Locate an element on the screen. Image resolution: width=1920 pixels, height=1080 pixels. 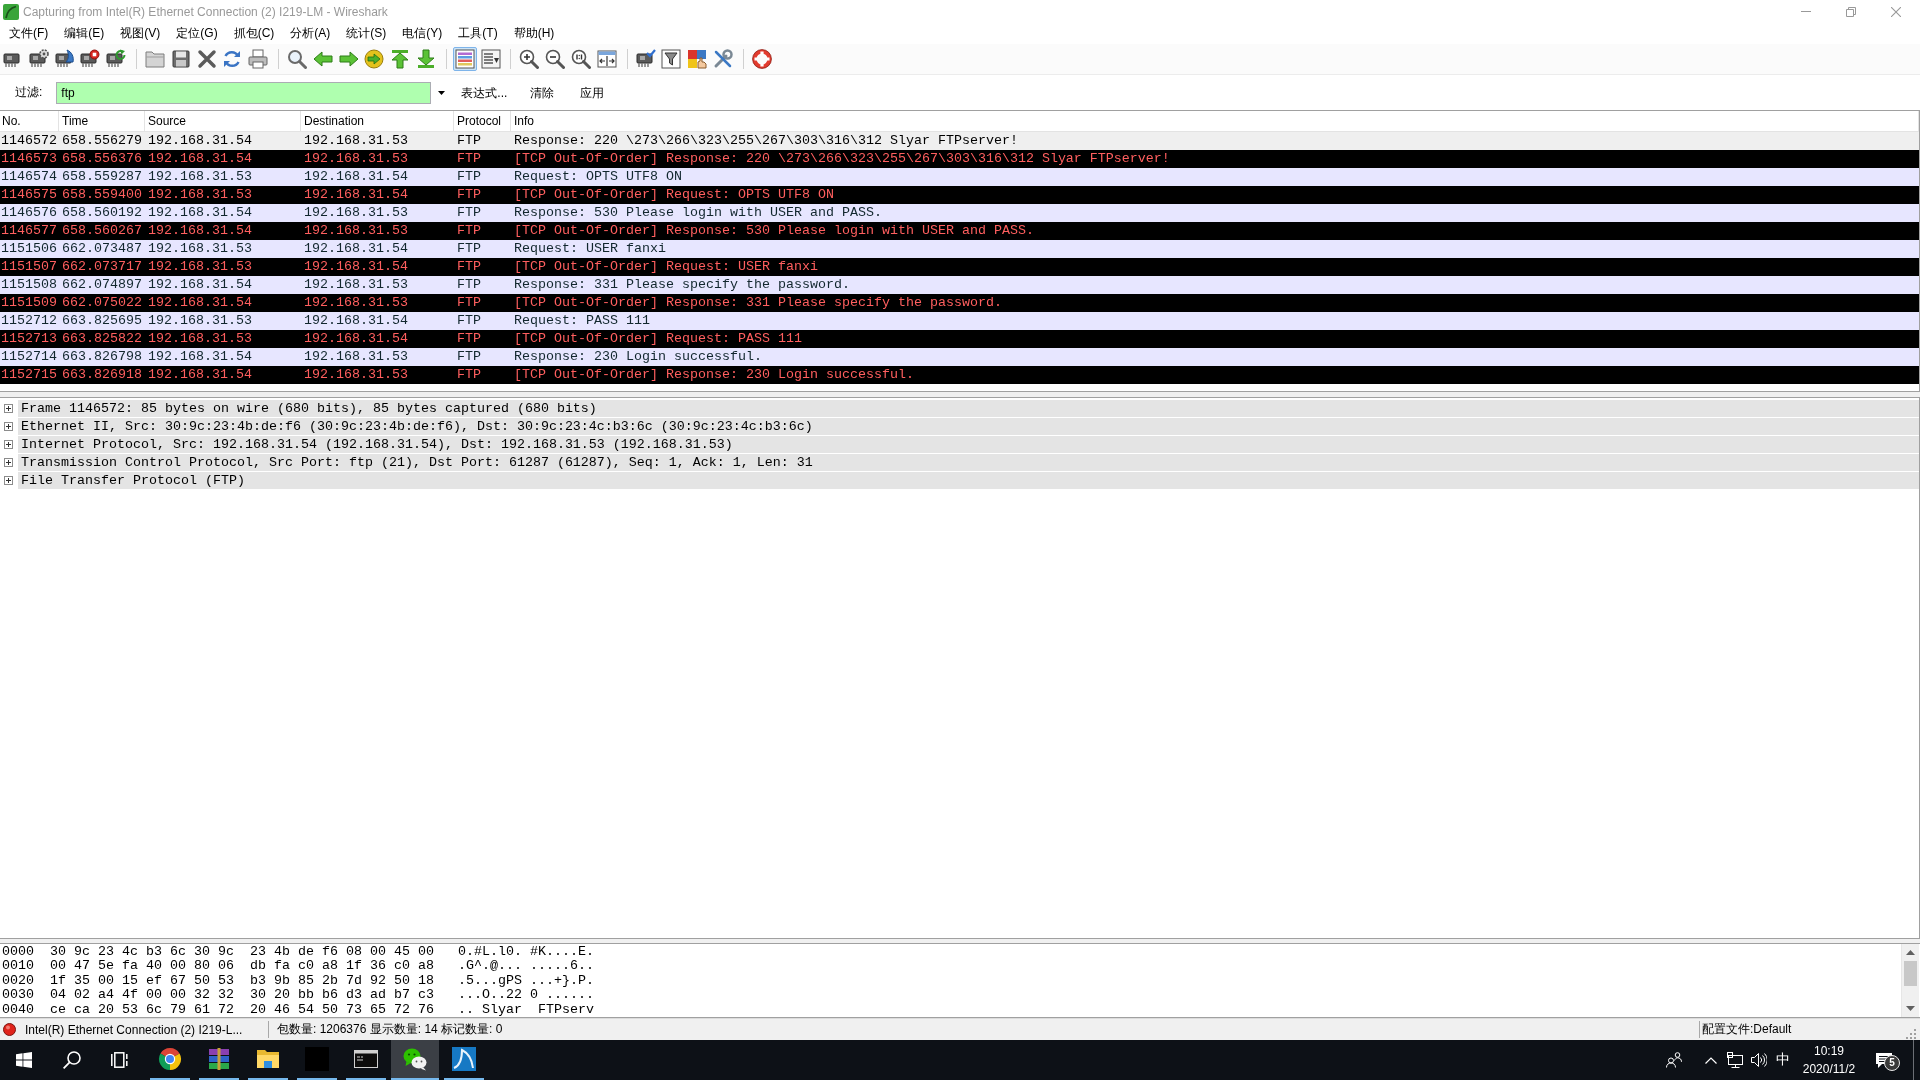
down-arrow-bar-icon is located at coordinates (425, 59).